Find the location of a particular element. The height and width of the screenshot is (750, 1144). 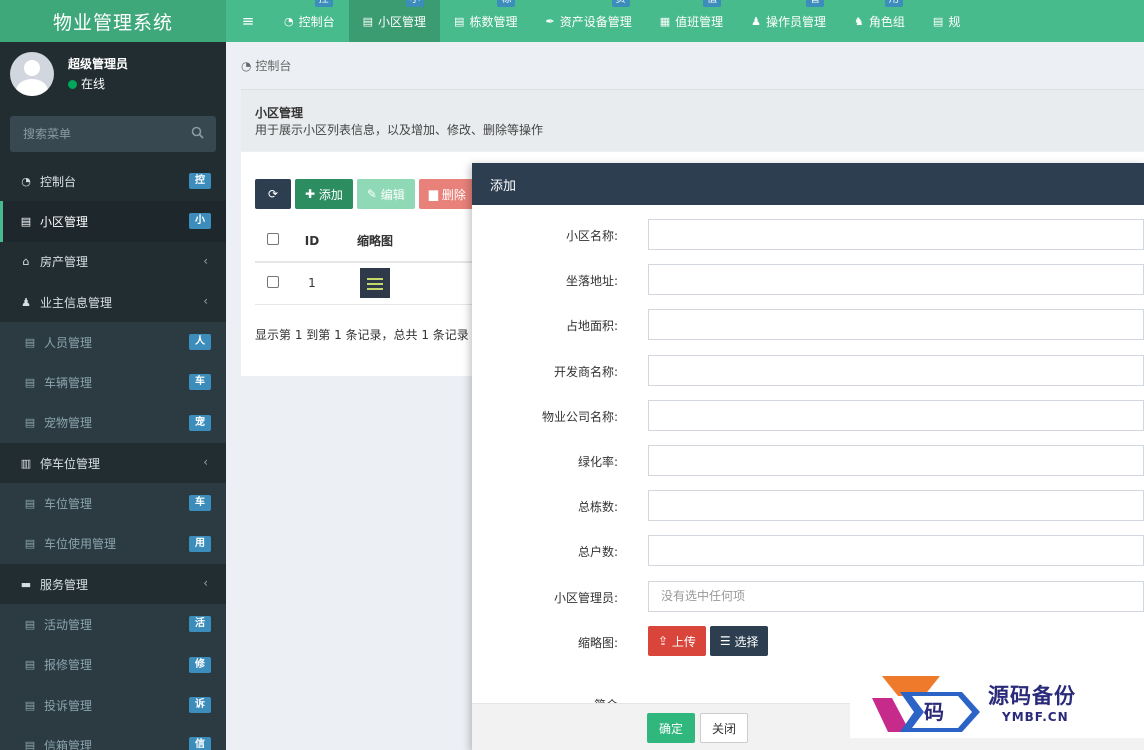

sidebar-item-label: 车位使用管理 is located at coordinates (80, 544).